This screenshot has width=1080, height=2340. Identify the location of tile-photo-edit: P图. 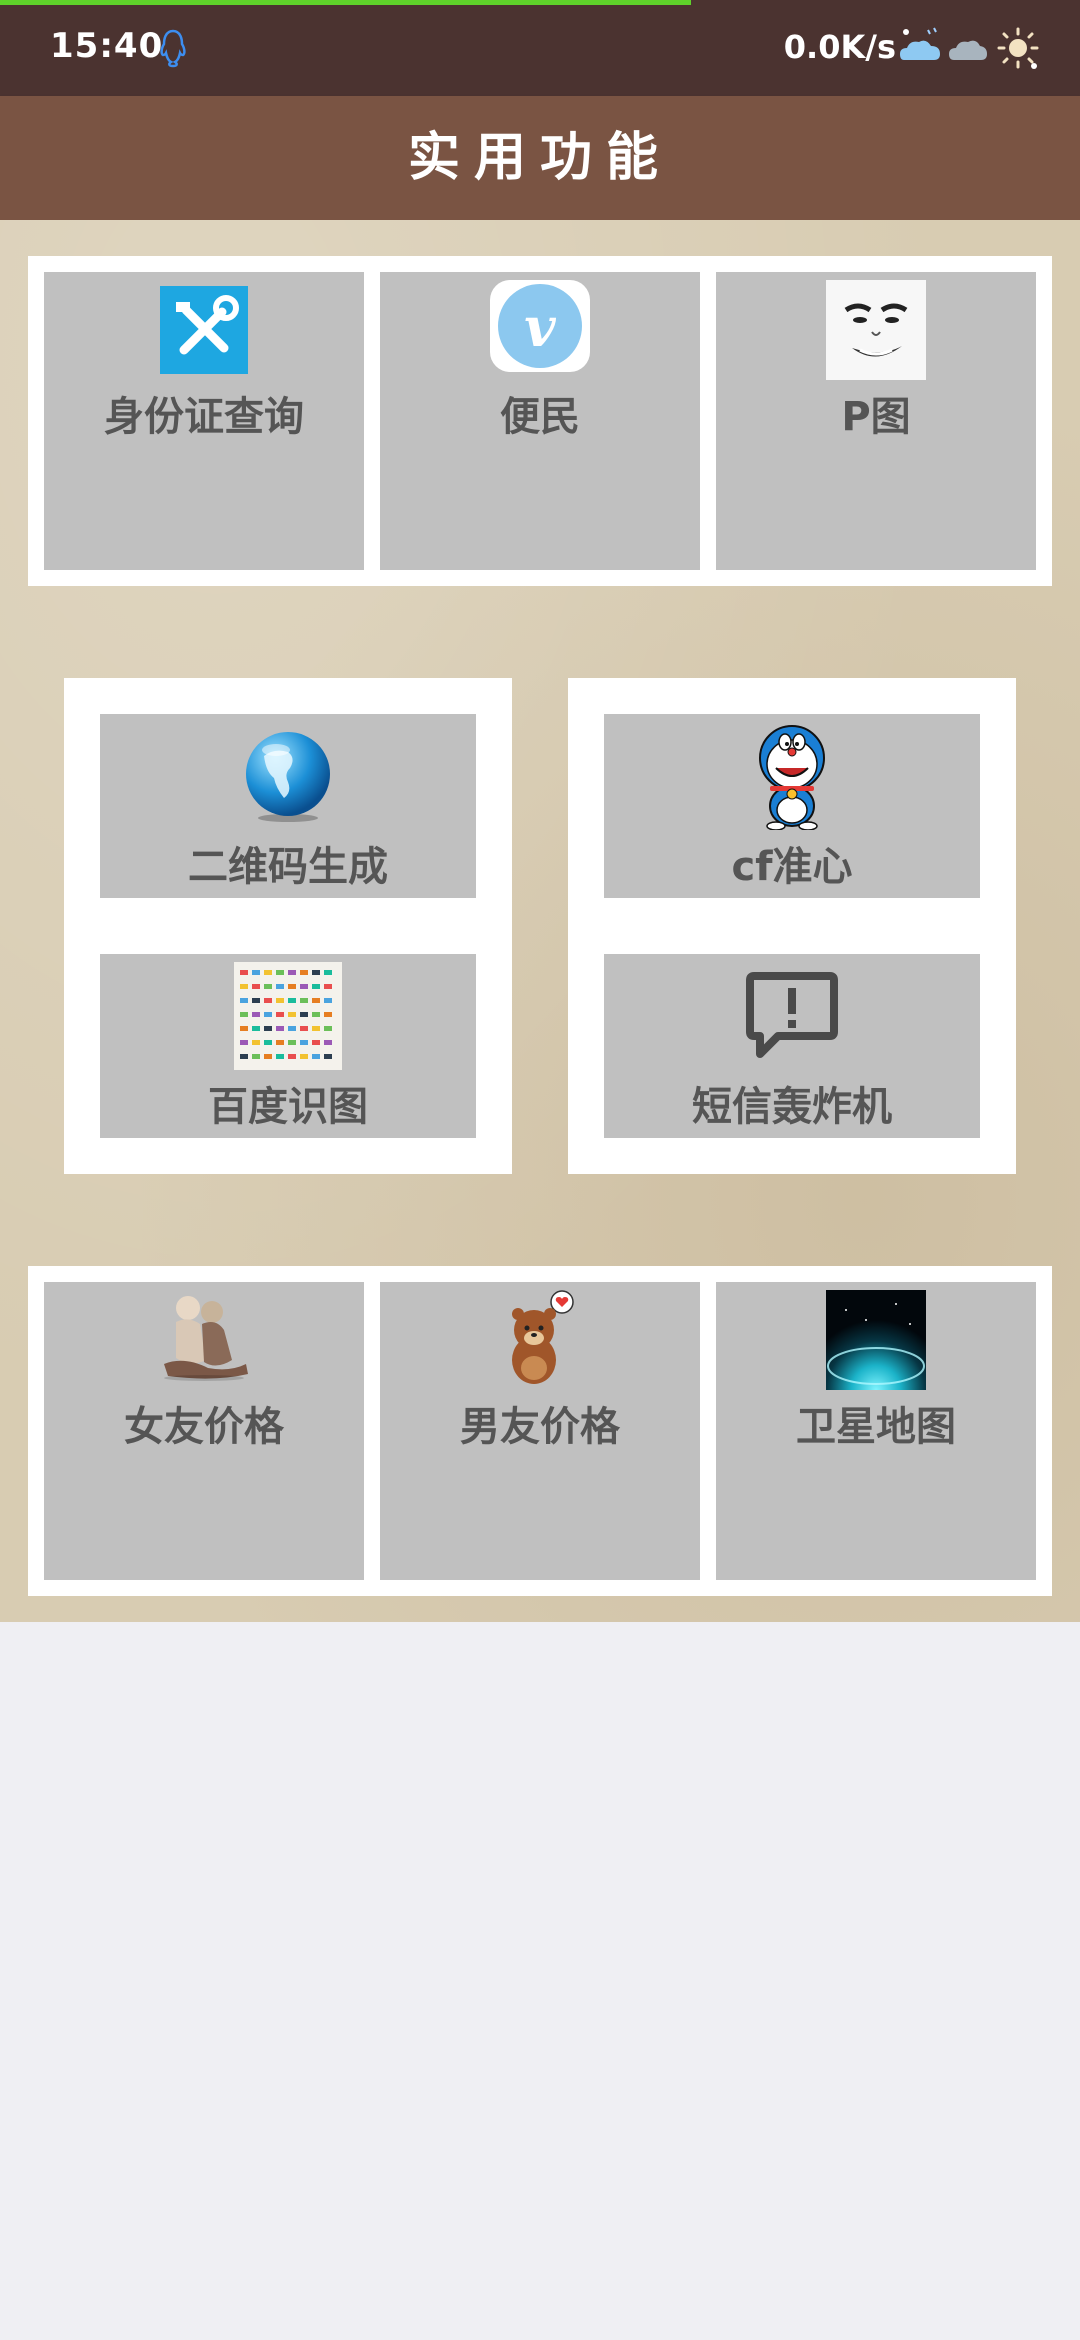
(876, 421).